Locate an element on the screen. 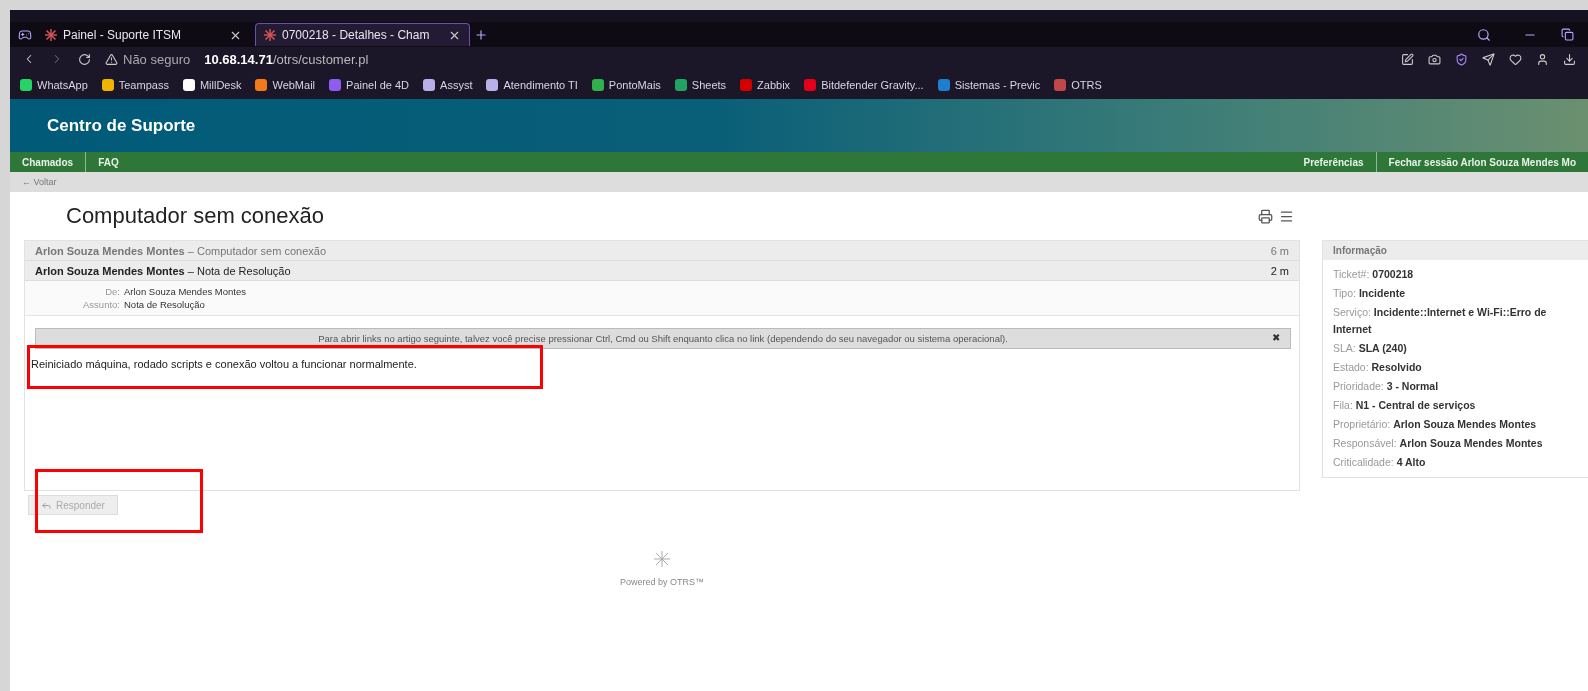 The image size is (1588, 691). bookmark: WebMail is located at coordinates (285, 85).